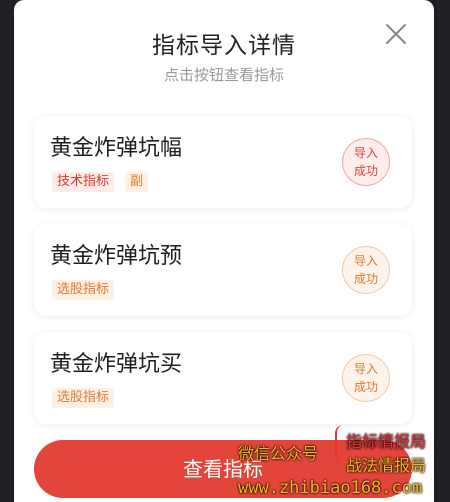 The height and width of the screenshot is (502, 450). What do you see at coordinates (340, 444) in the screenshot?
I see `watermark-brace` at bounding box center [340, 444].